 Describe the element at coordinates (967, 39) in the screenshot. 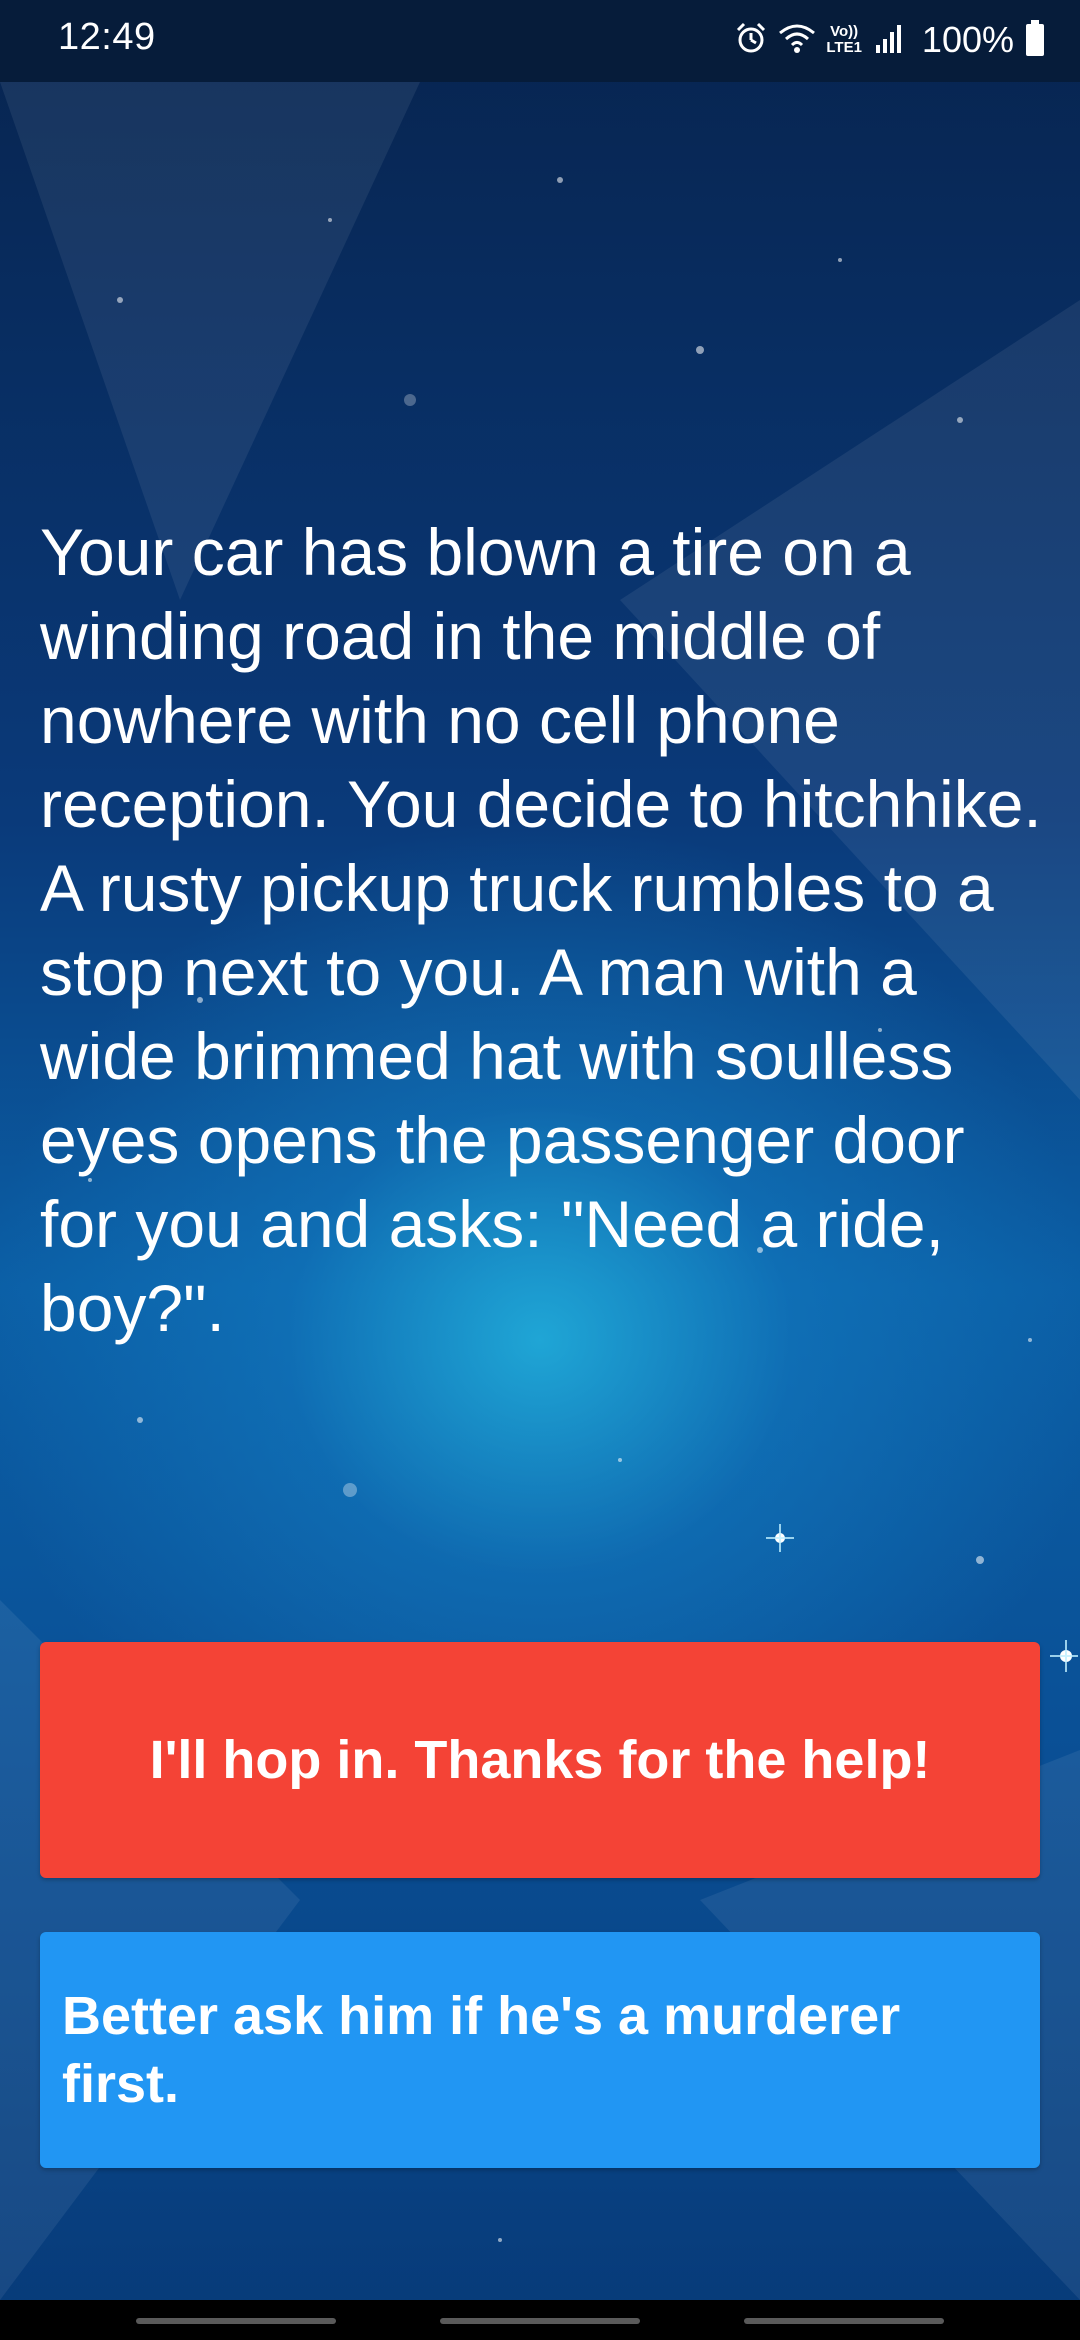

I see `battery-percentage: 100%` at that location.